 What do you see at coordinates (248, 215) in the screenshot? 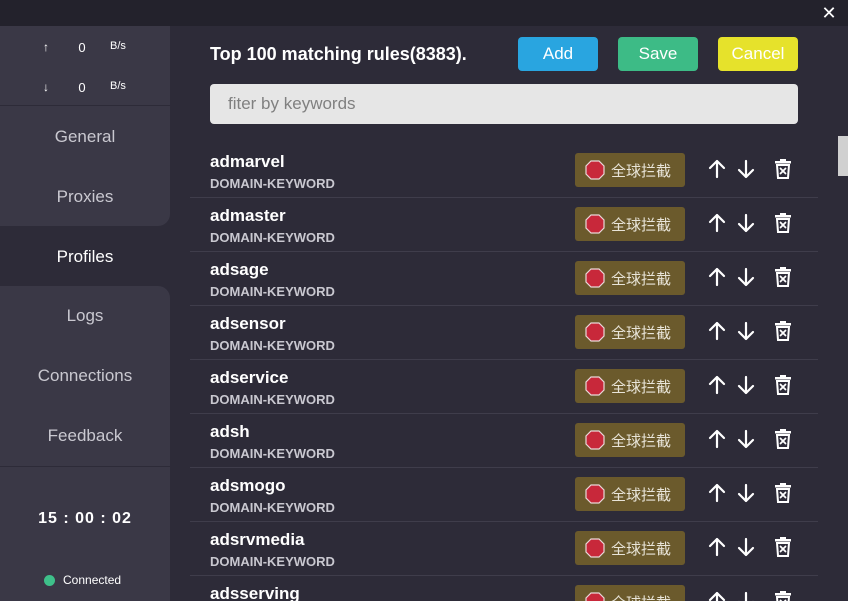
I see `rule-name: admaster` at bounding box center [248, 215].